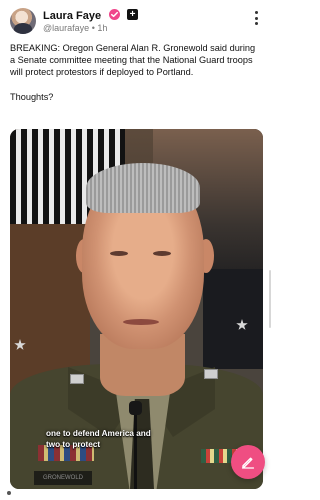 The height and width of the screenshot is (500, 320). What do you see at coordinates (32, 96) in the screenshot?
I see `post-paragraph: Thoughts?` at bounding box center [32, 96].